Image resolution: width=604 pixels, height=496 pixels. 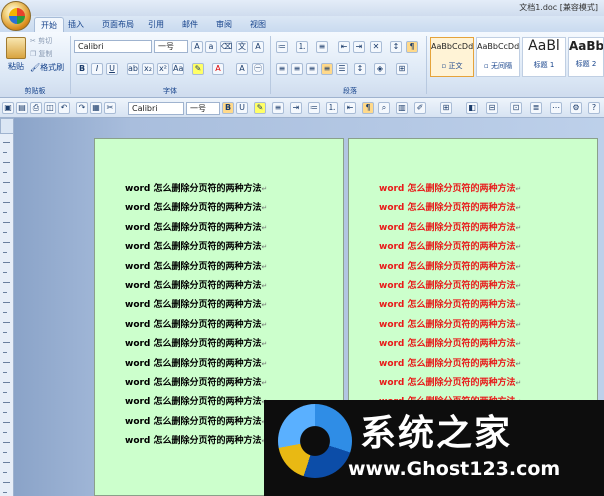 What do you see at coordinates (7, 126) in the screenshot?
I see `ruler-toggle` at bounding box center [7, 126].